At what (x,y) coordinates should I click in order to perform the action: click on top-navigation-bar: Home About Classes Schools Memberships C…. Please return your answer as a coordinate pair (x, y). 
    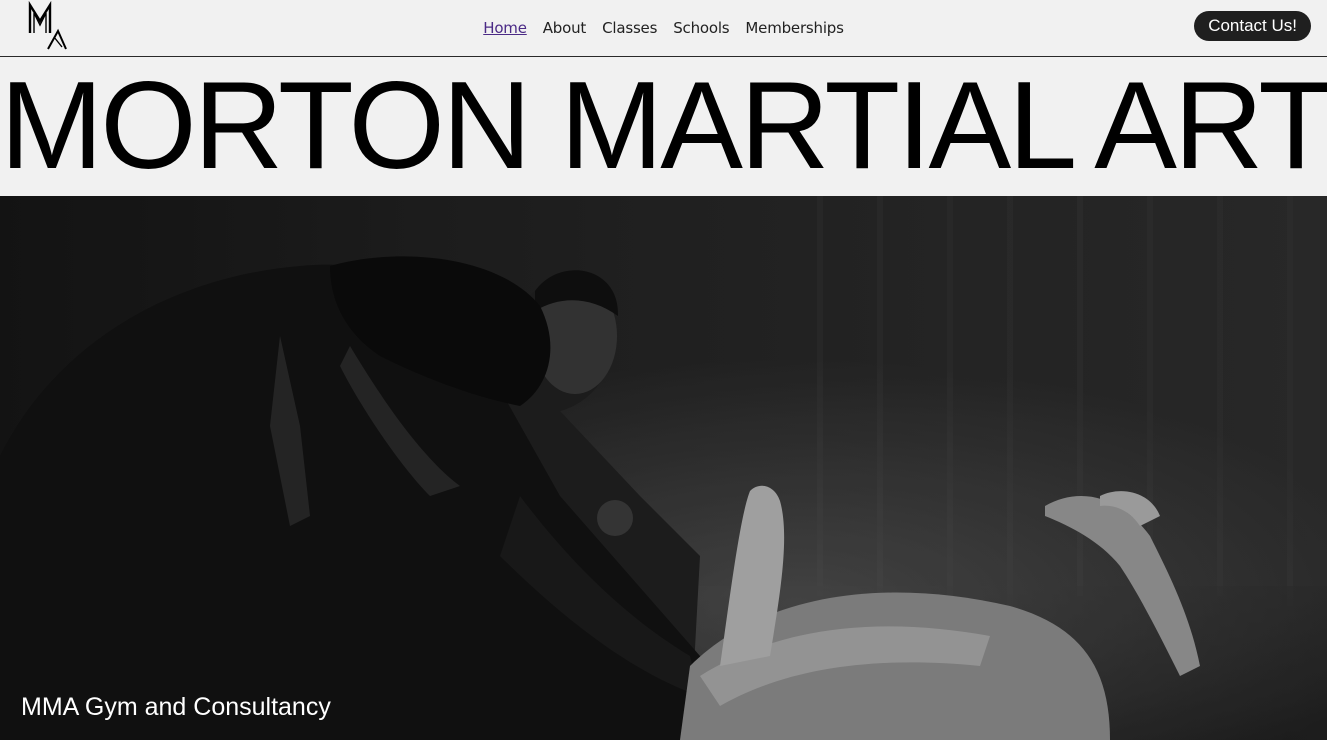
    Looking at the image, I should click on (663, 28).